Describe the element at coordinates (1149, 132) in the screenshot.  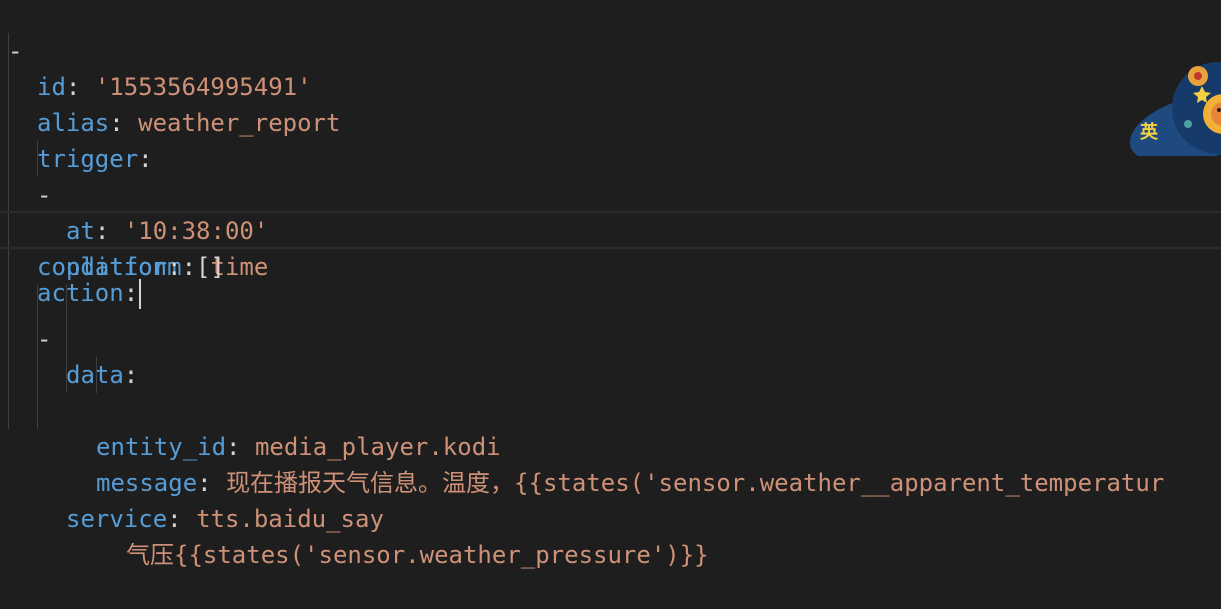
I see `ime-badge-label: 英` at that location.